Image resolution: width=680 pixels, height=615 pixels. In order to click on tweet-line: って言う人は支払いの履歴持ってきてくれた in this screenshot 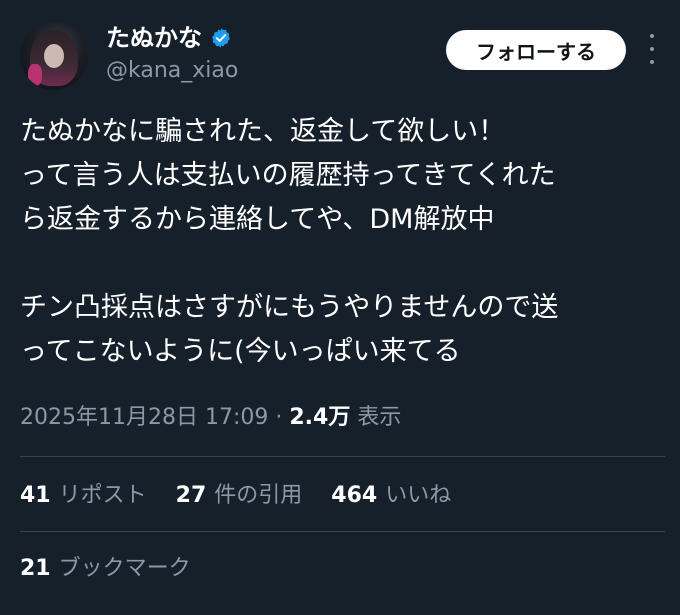, I will do `click(288, 175)`.